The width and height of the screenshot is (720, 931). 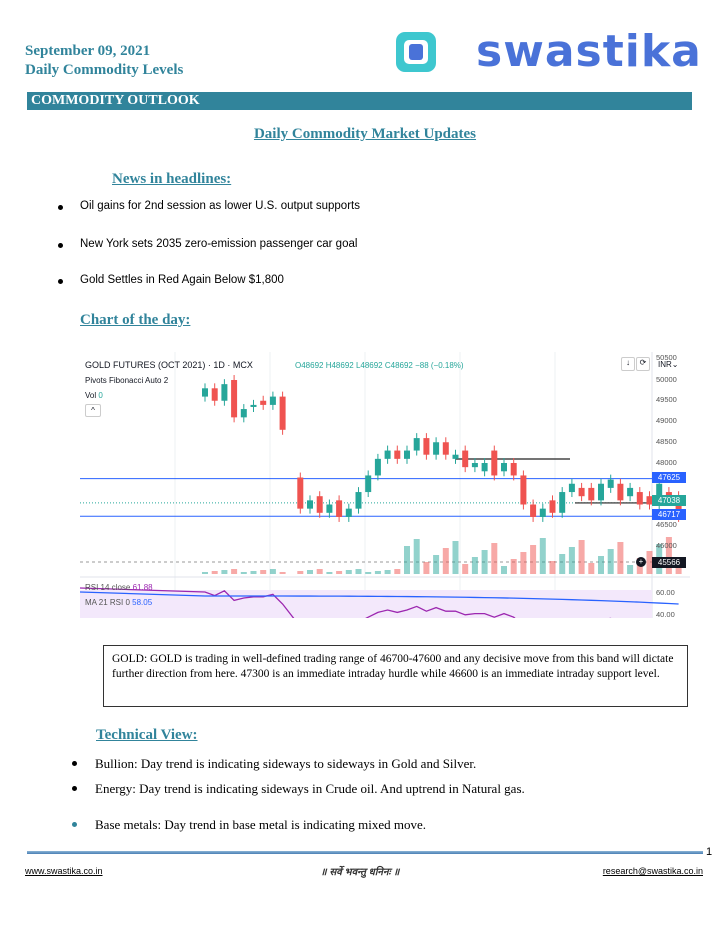 I want to click on vol-label: Vol 0, so click(x=94, y=395).